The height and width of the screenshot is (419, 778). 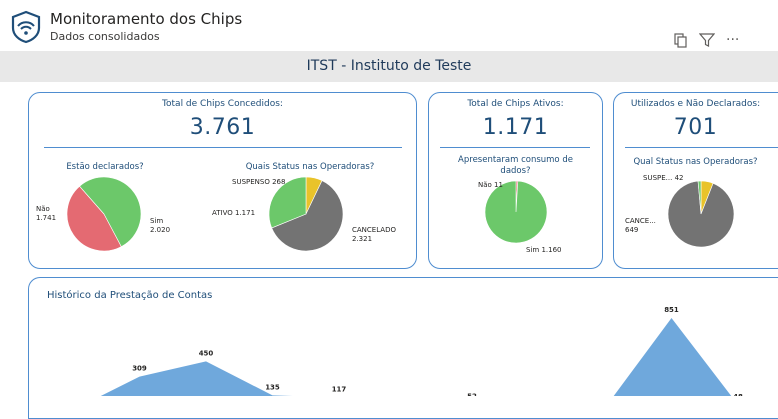 I want to click on pie-chart-status-nao-declarados, so click(x=701, y=214).